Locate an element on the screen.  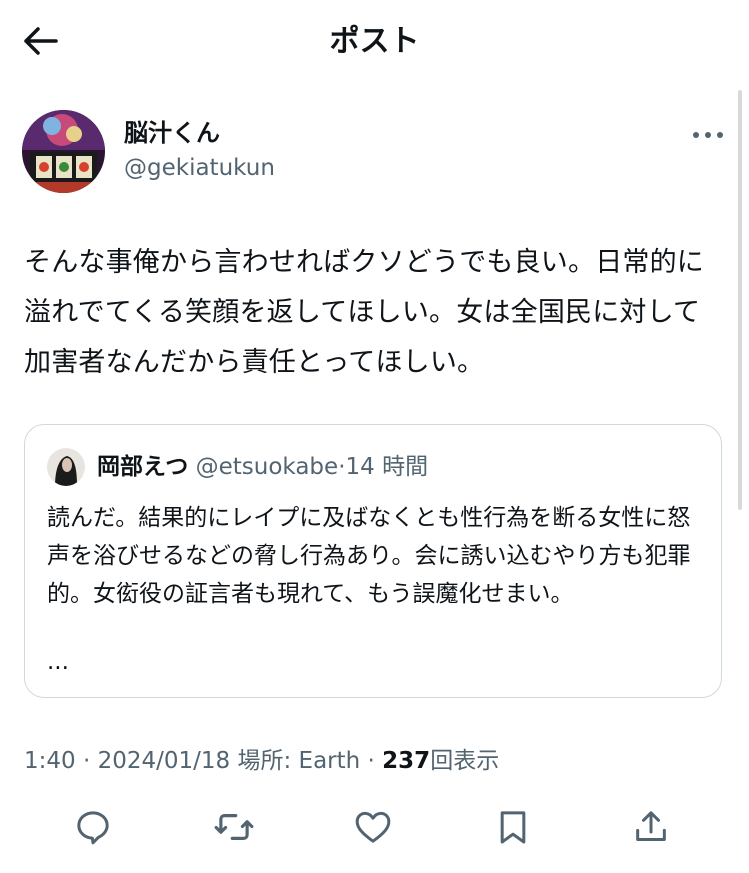
views-label: 回表示 is located at coordinates (465, 761).